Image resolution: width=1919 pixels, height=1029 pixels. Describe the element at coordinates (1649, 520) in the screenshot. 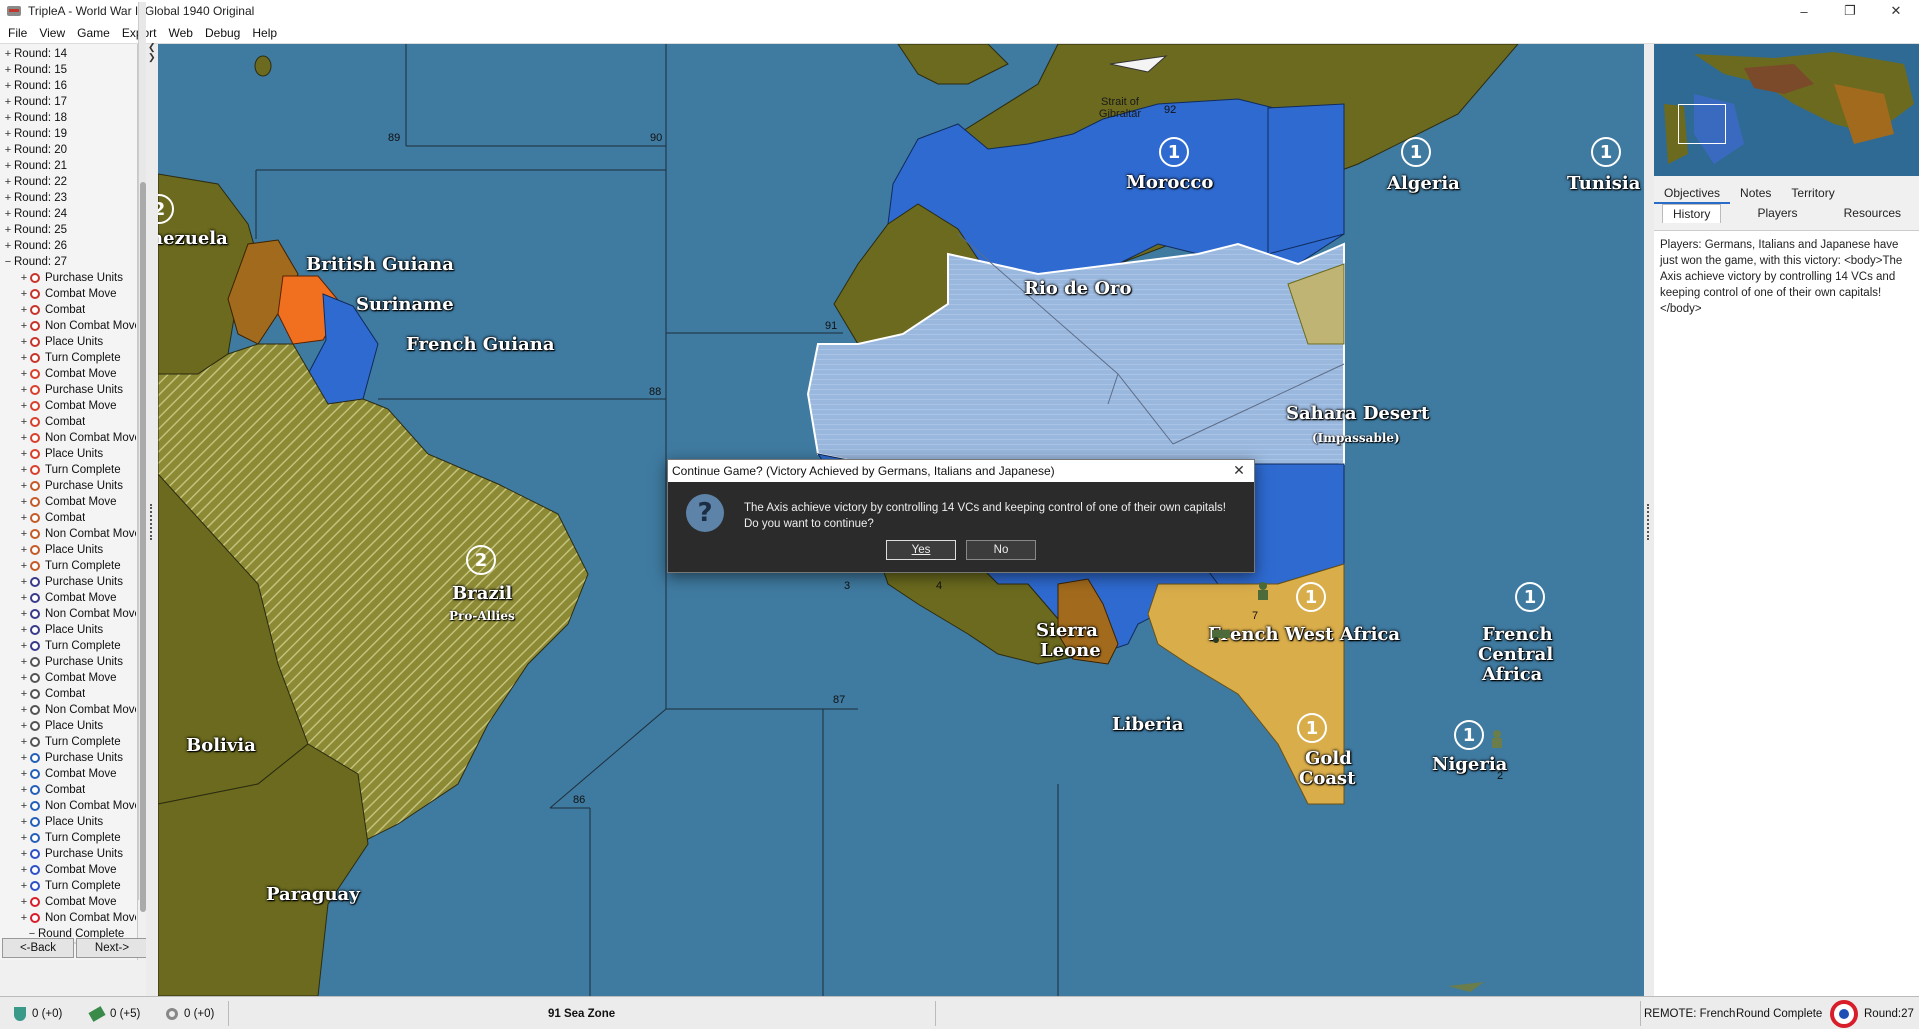

I see `right-splitter` at that location.